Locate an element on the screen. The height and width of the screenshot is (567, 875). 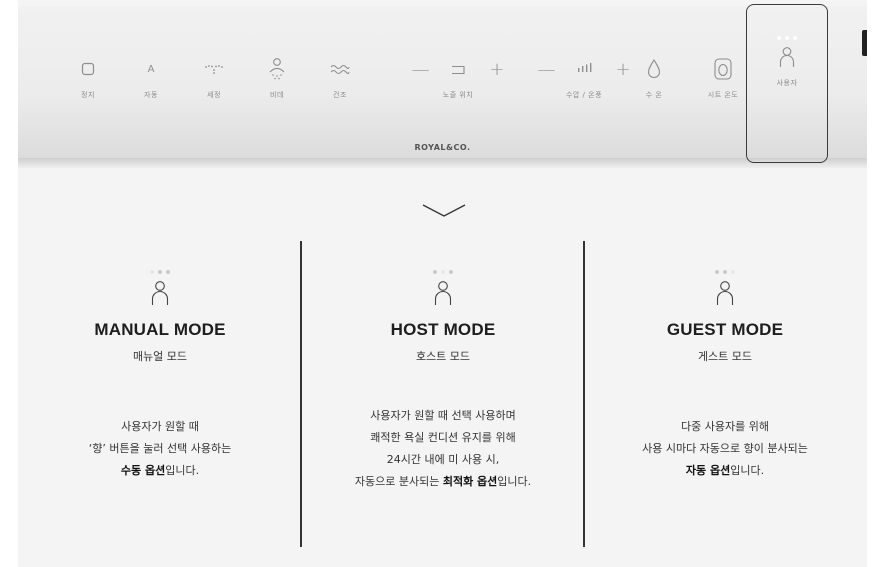
bidet-label: 비데 is located at coordinates (277, 95).